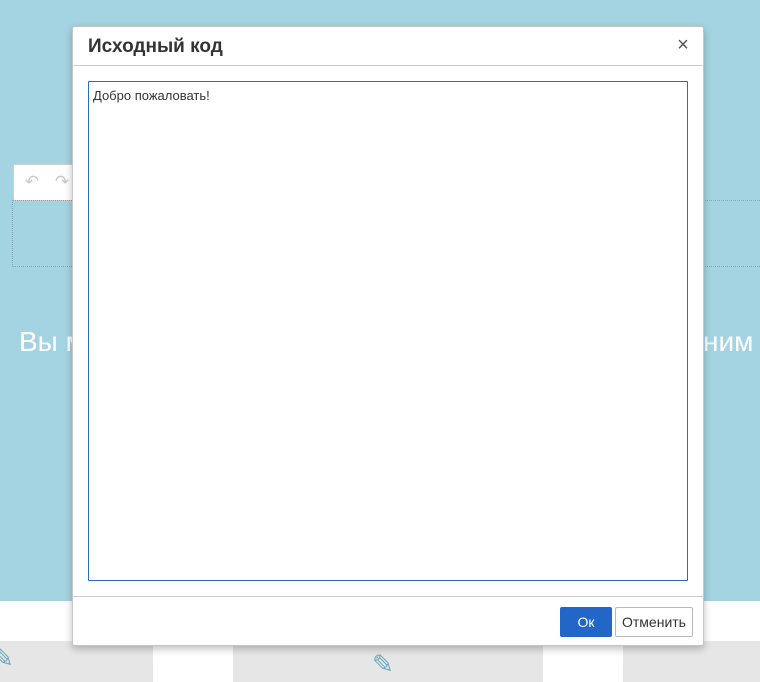 The height and width of the screenshot is (682, 760). What do you see at coordinates (155, 46) in the screenshot?
I see `dialog-title: Исходный код` at bounding box center [155, 46].